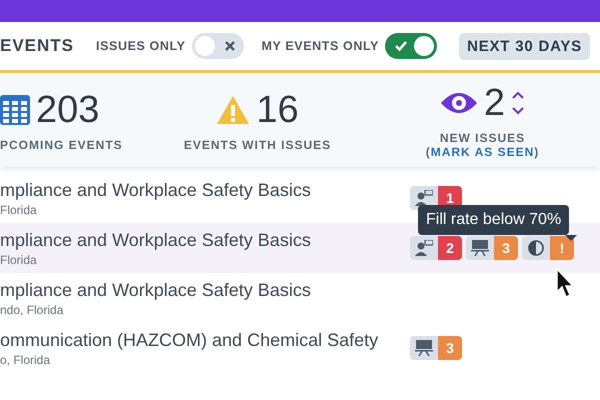 The height and width of the screenshot is (400, 600). Describe the element at coordinates (495, 103) in the screenshot. I see `stat-value: 2` at that location.